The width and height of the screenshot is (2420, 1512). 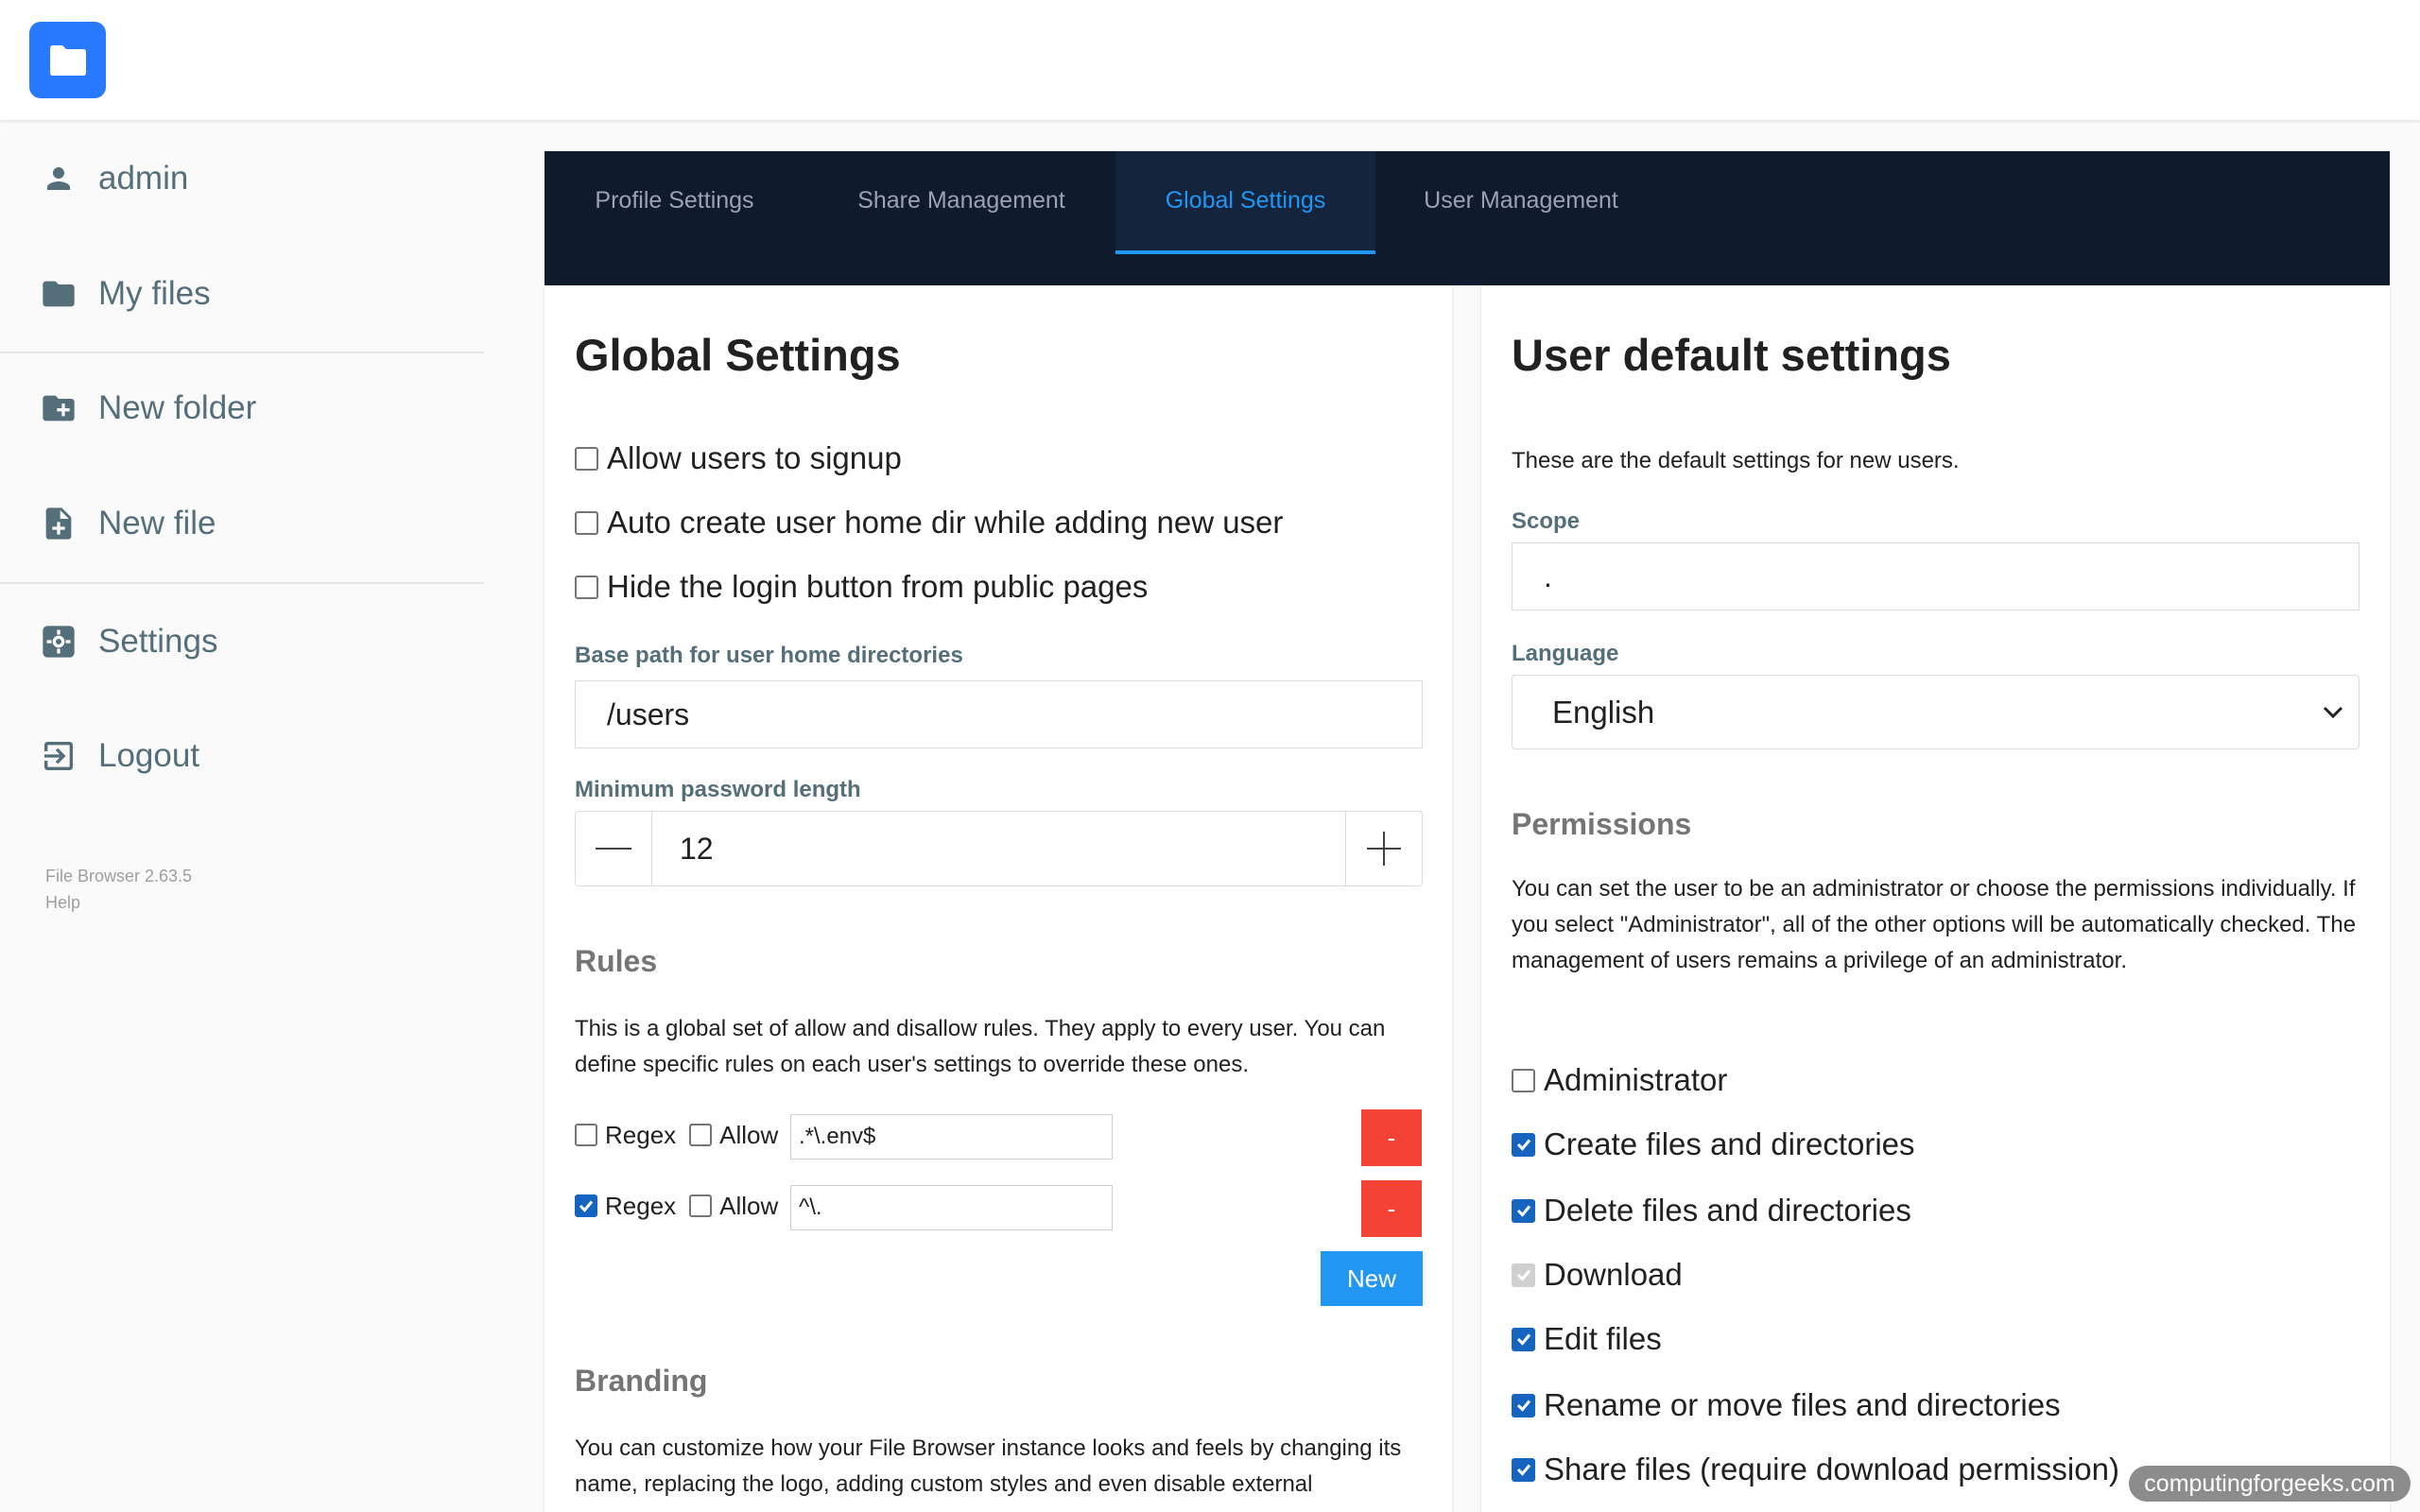 I want to click on app-logo, so click(x=67, y=60).